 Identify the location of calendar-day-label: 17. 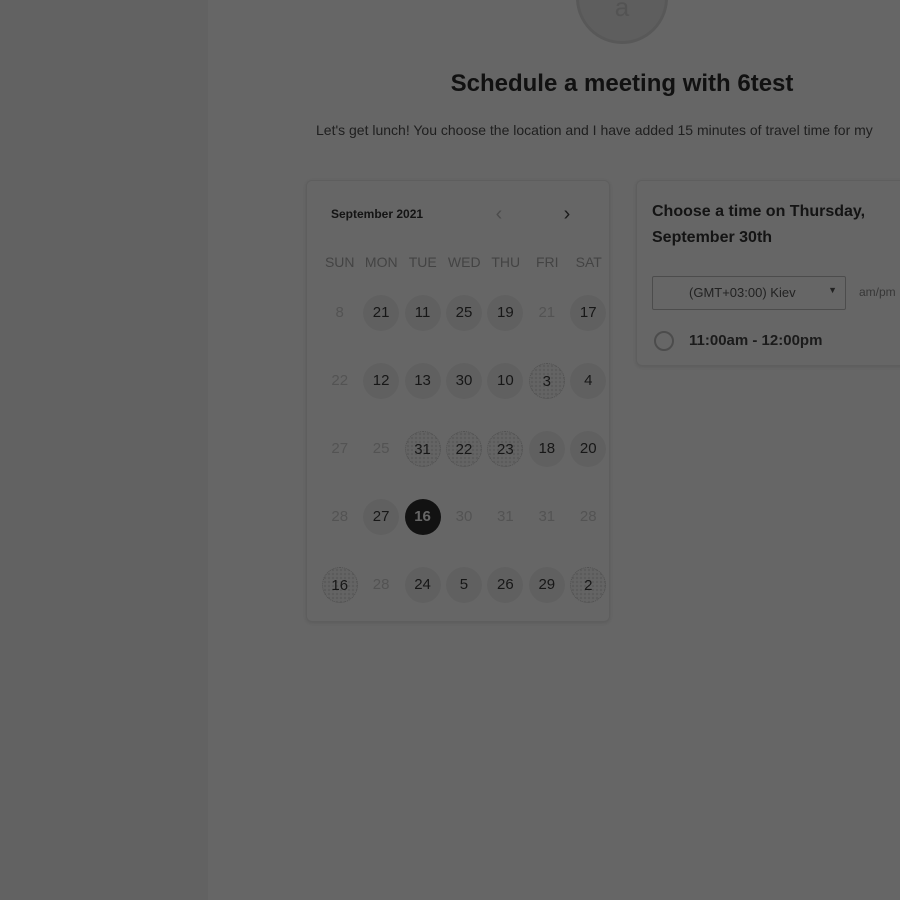
(588, 313).